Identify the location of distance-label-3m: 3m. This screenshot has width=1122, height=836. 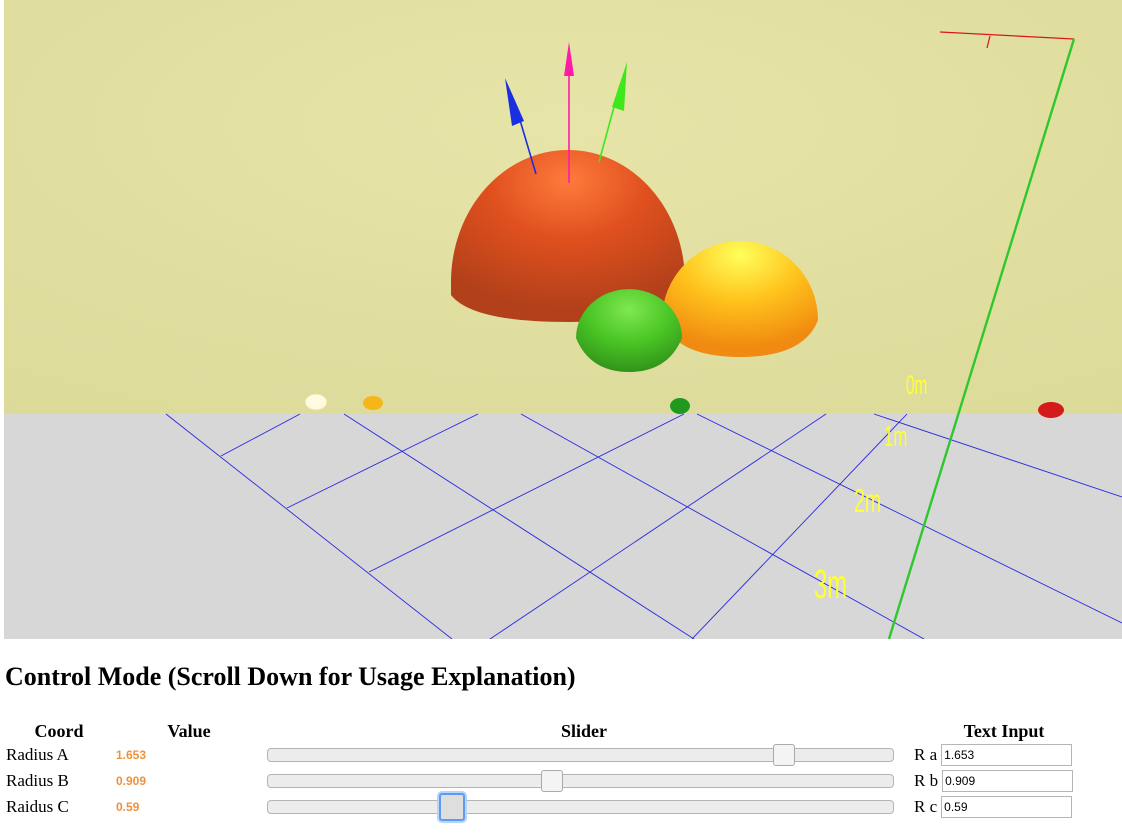
(830, 585).